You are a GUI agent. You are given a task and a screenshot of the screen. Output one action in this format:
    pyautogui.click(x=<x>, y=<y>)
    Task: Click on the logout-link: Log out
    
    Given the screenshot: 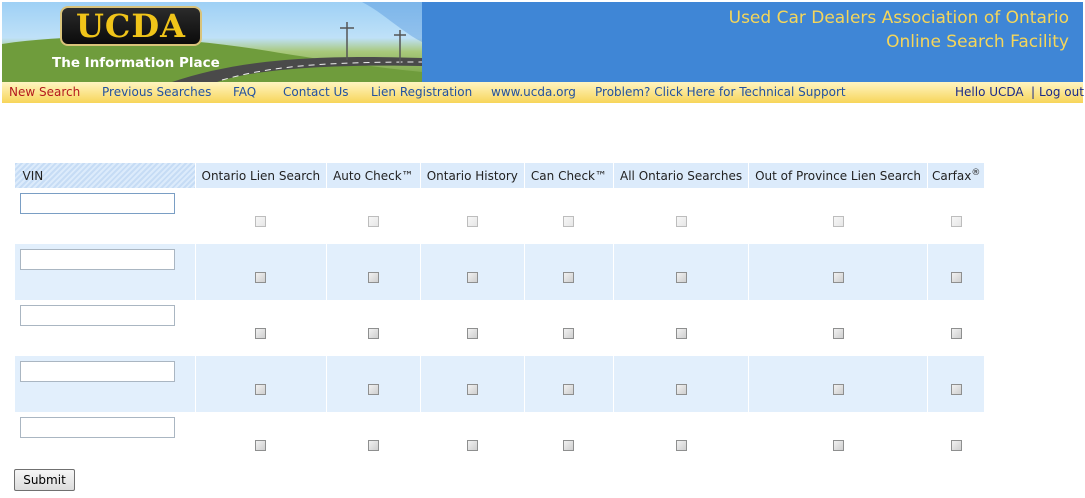 What is the action you would take?
    pyautogui.click(x=1061, y=92)
    